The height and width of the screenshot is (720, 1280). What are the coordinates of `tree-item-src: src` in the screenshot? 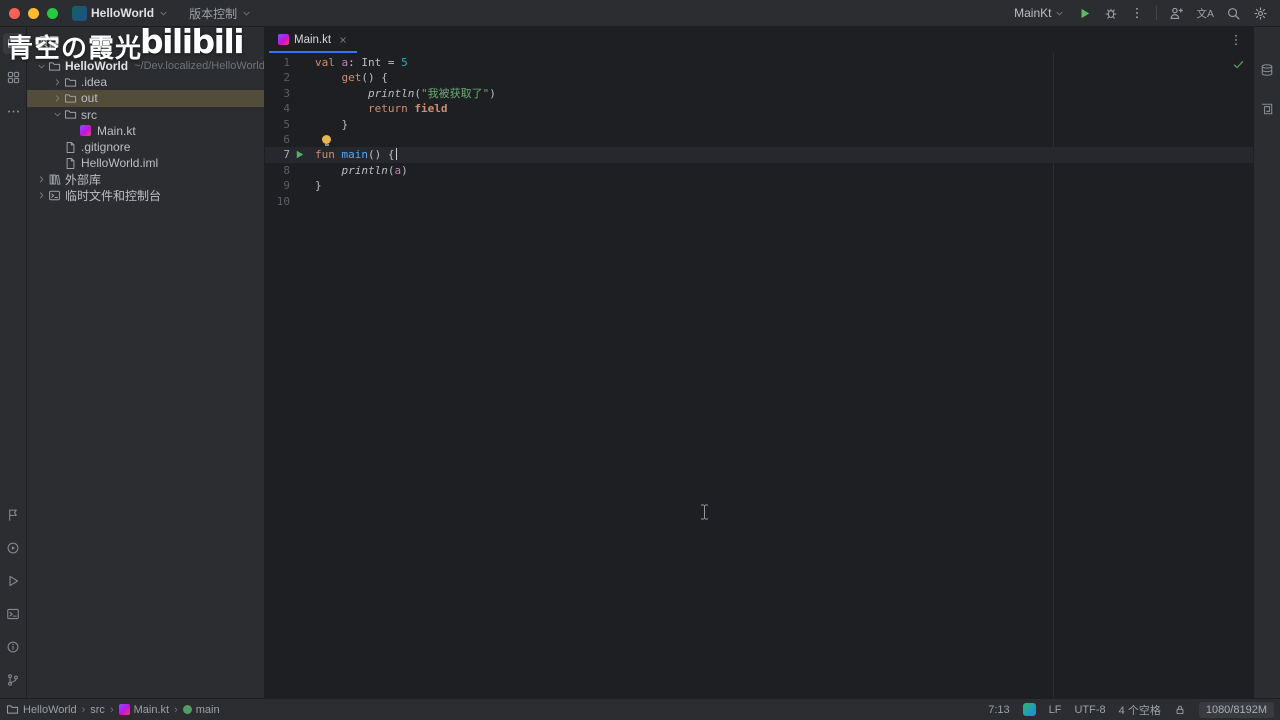 It's located at (145, 115).